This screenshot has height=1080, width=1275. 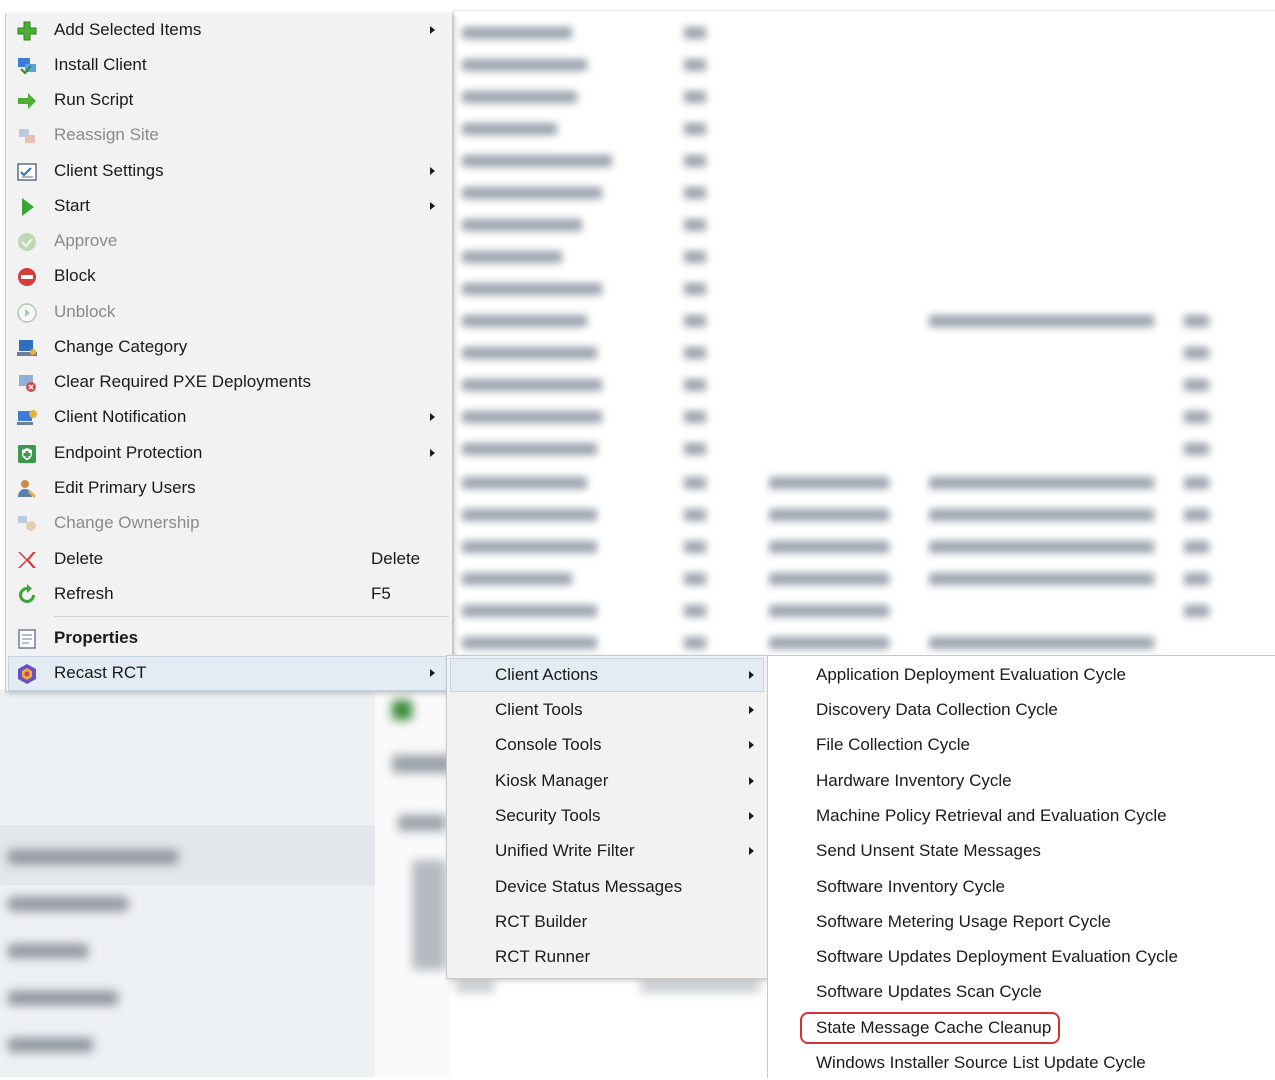 I want to click on menu-item-recast-rct: Recast RCT, so click(x=229, y=673).